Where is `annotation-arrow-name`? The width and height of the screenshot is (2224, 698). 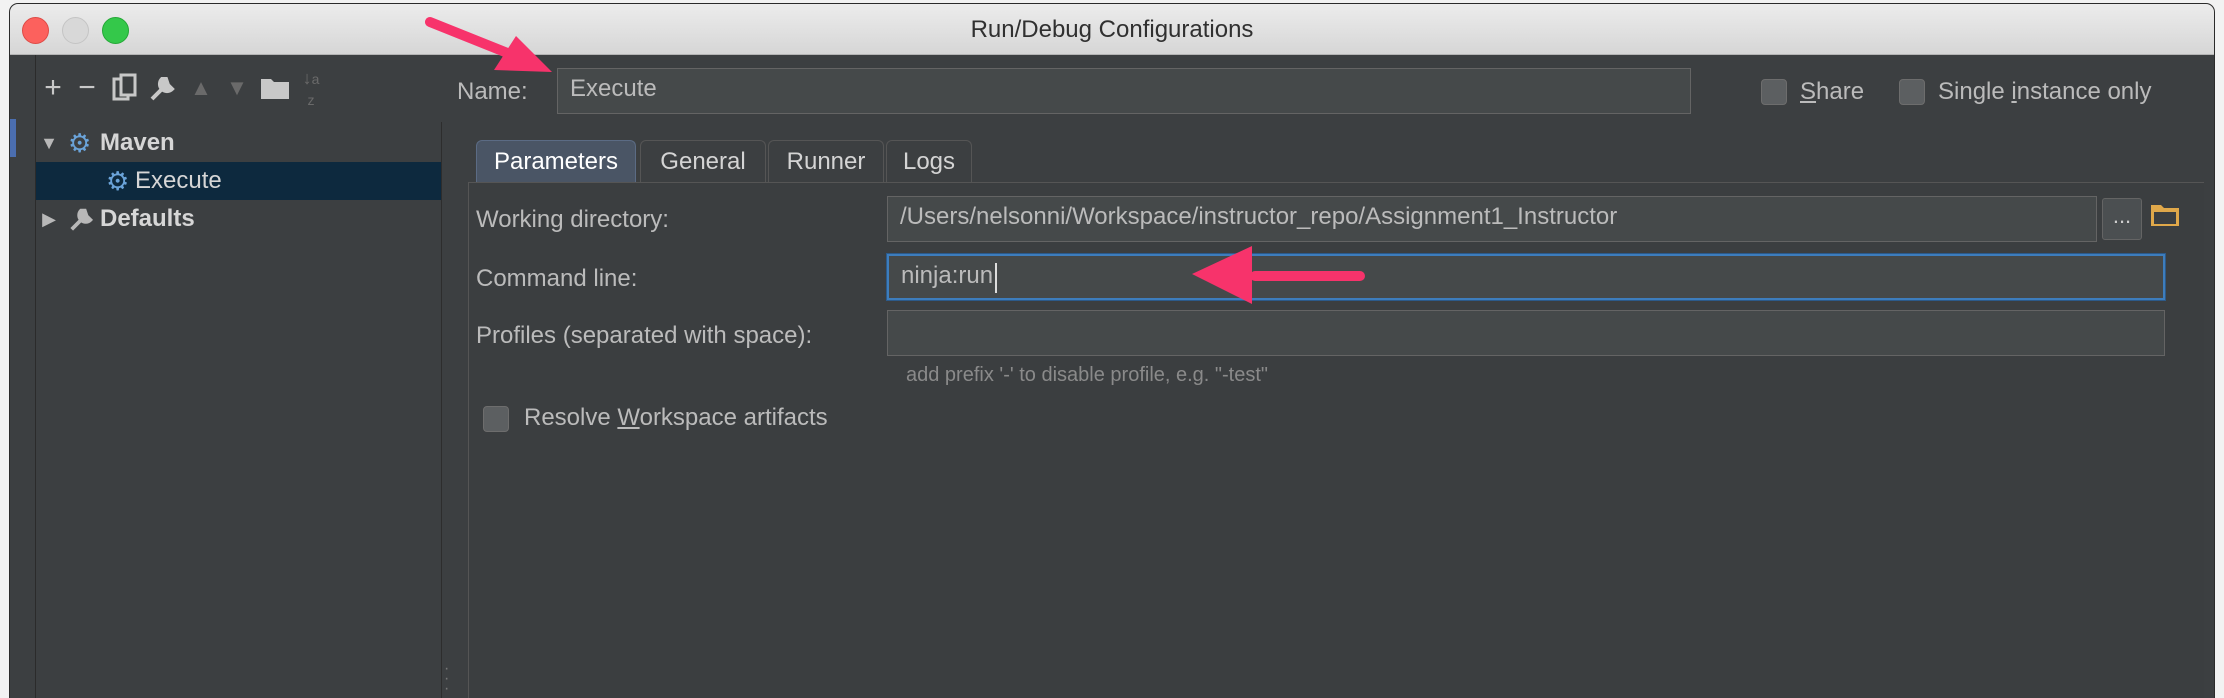
annotation-arrow-name is located at coordinates (488, 44).